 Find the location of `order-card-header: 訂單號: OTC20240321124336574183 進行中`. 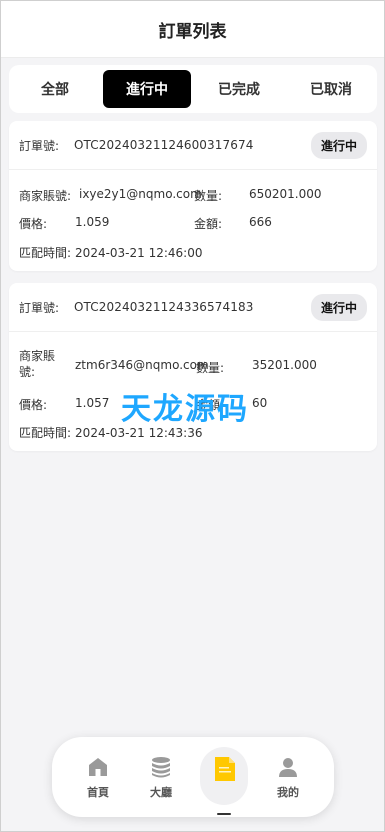

order-card-header: 訂單號: OTC20240321124336574183 進行中 is located at coordinates (193, 307).